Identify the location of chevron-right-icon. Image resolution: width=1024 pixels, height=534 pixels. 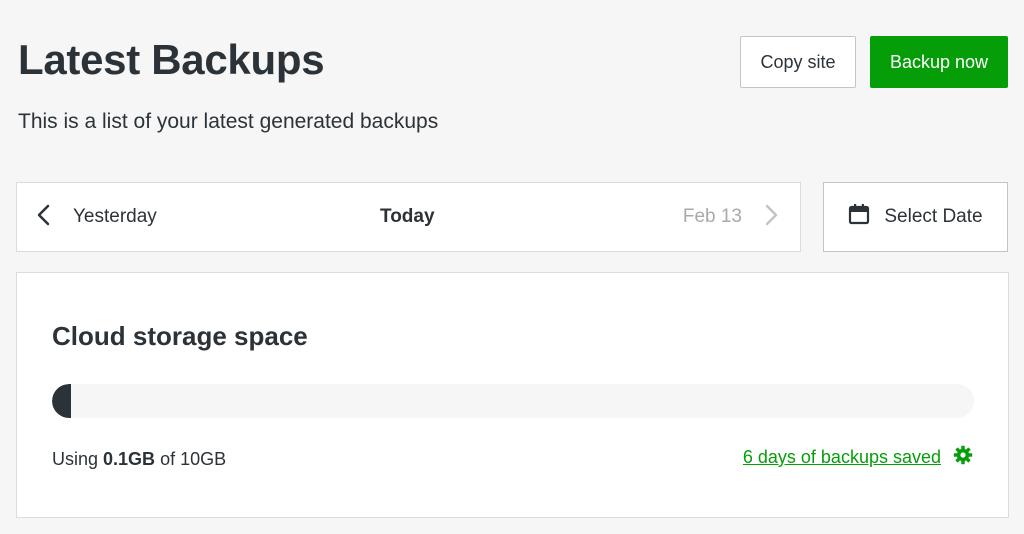
(771, 217).